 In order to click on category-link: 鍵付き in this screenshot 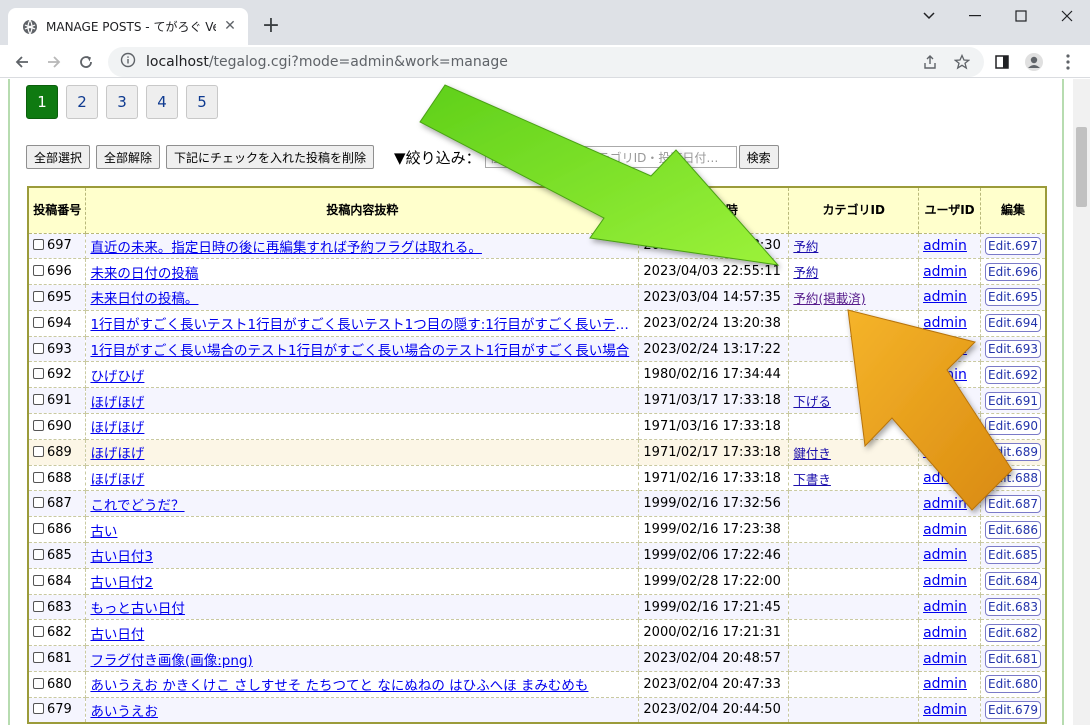, I will do `click(812, 453)`.